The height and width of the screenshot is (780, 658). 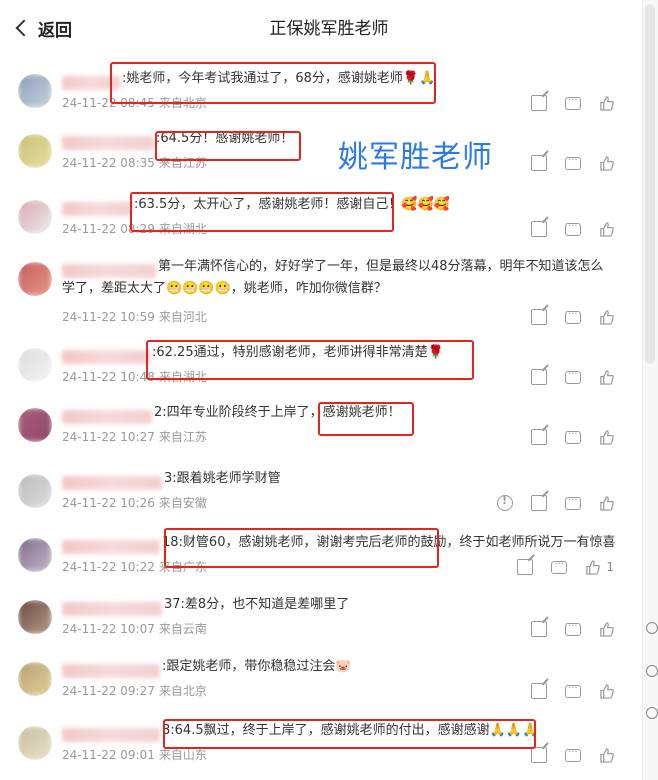 What do you see at coordinates (182, 317) in the screenshot?
I see `comment-location: 来自河北` at bounding box center [182, 317].